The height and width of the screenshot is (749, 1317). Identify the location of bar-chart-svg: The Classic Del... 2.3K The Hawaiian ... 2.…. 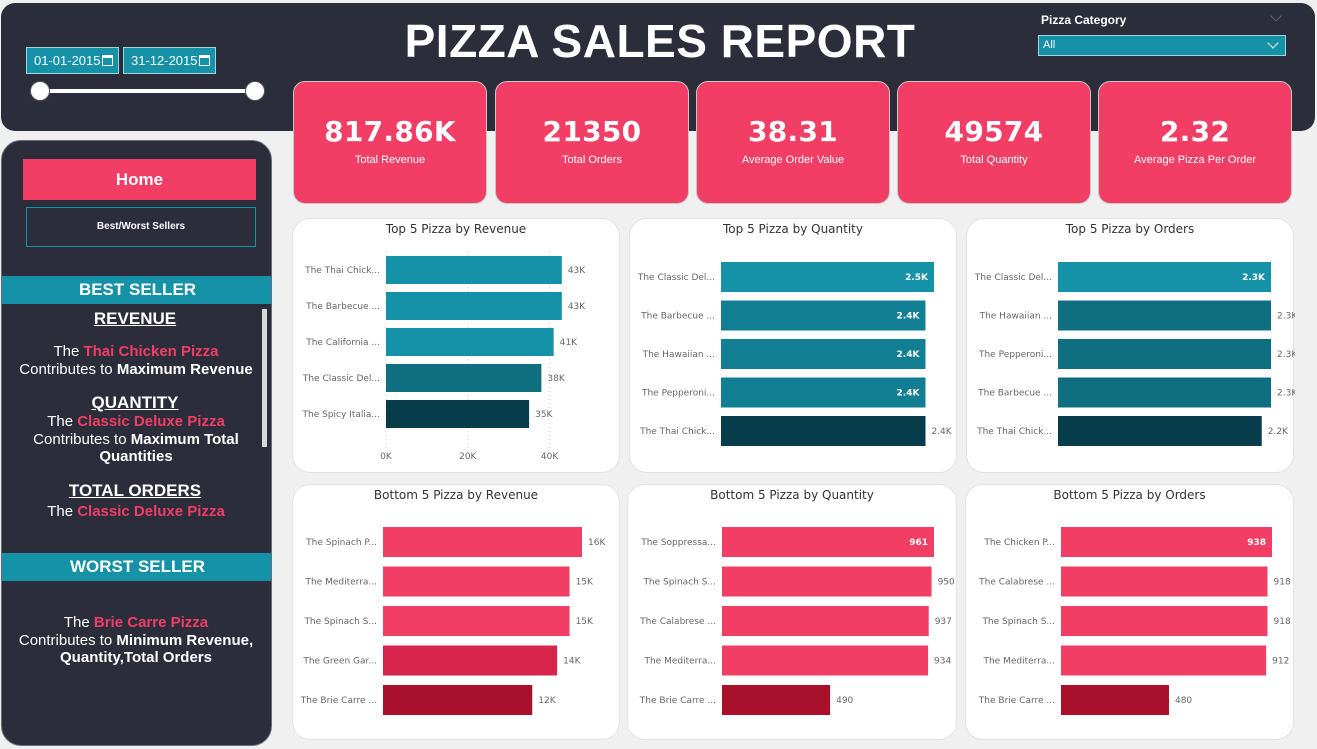
(1134, 354).